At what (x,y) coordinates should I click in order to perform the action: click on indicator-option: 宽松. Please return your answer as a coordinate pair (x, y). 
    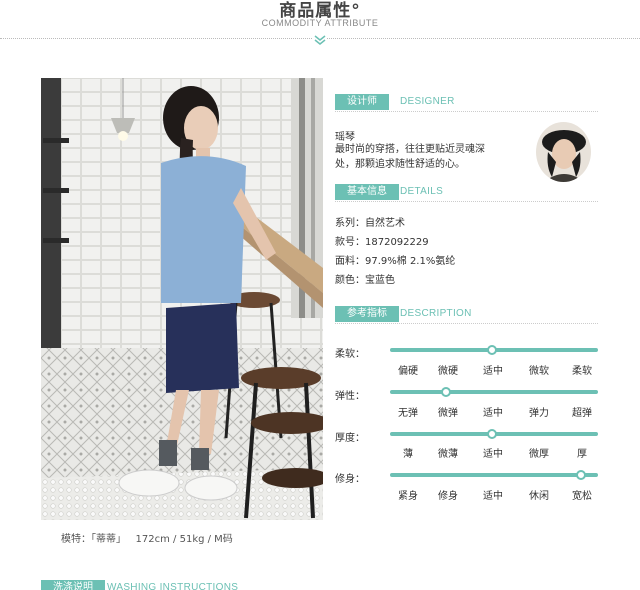
    Looking at the image, I should click on (582, 496).